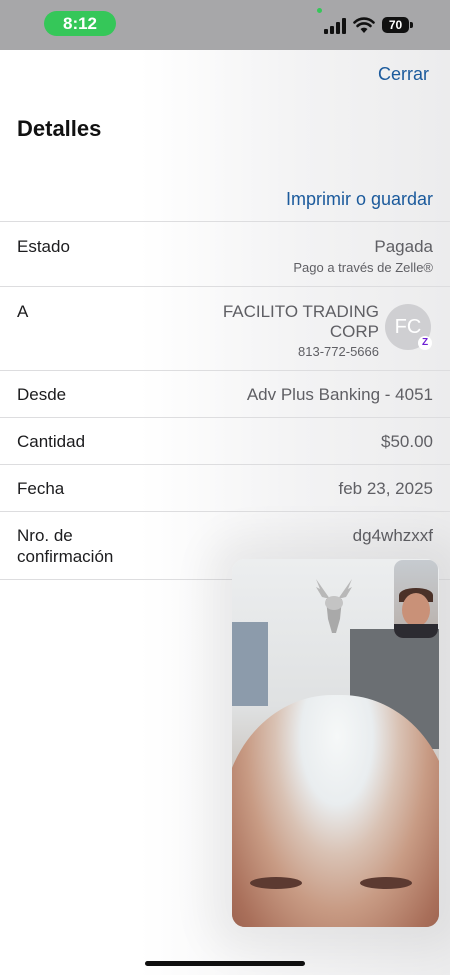  Describe the element at coordinates (385, 488) in the screenshot. I see `date-value: feb 23, 2025` at that location.